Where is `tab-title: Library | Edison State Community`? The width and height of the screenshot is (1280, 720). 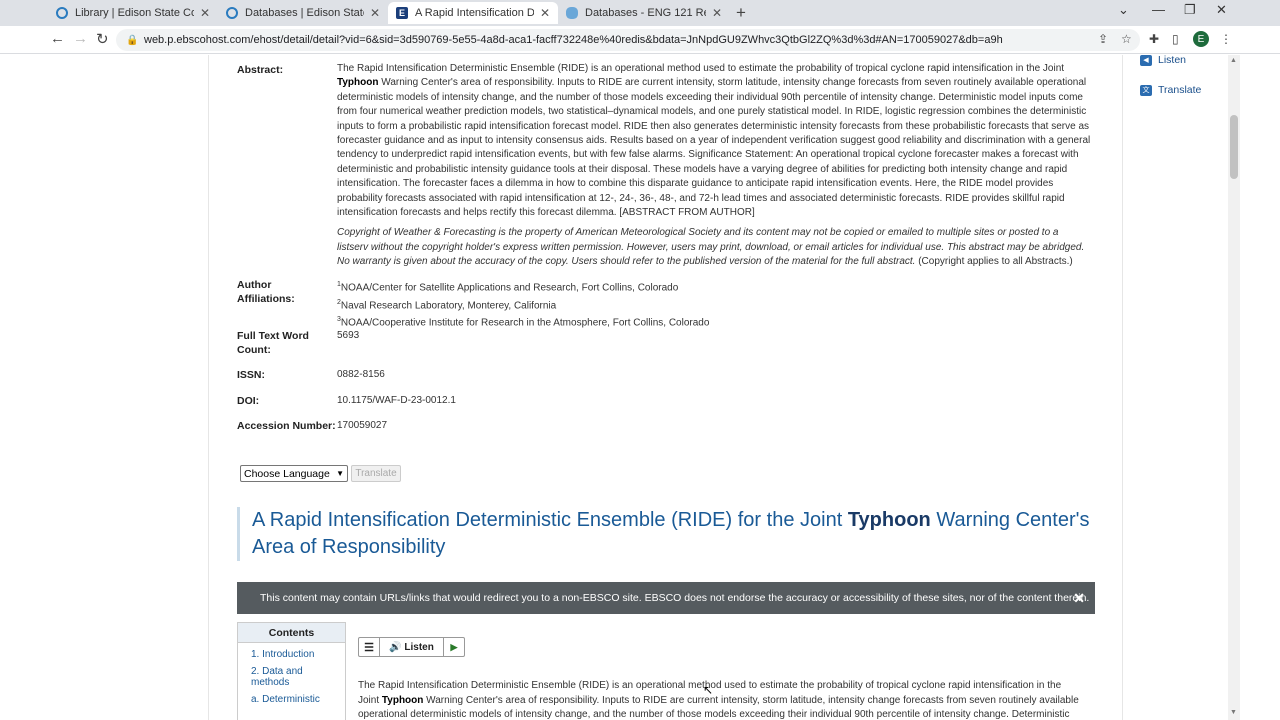
tab-title: Library | Edison State Community is located at coordinates (134, 13).